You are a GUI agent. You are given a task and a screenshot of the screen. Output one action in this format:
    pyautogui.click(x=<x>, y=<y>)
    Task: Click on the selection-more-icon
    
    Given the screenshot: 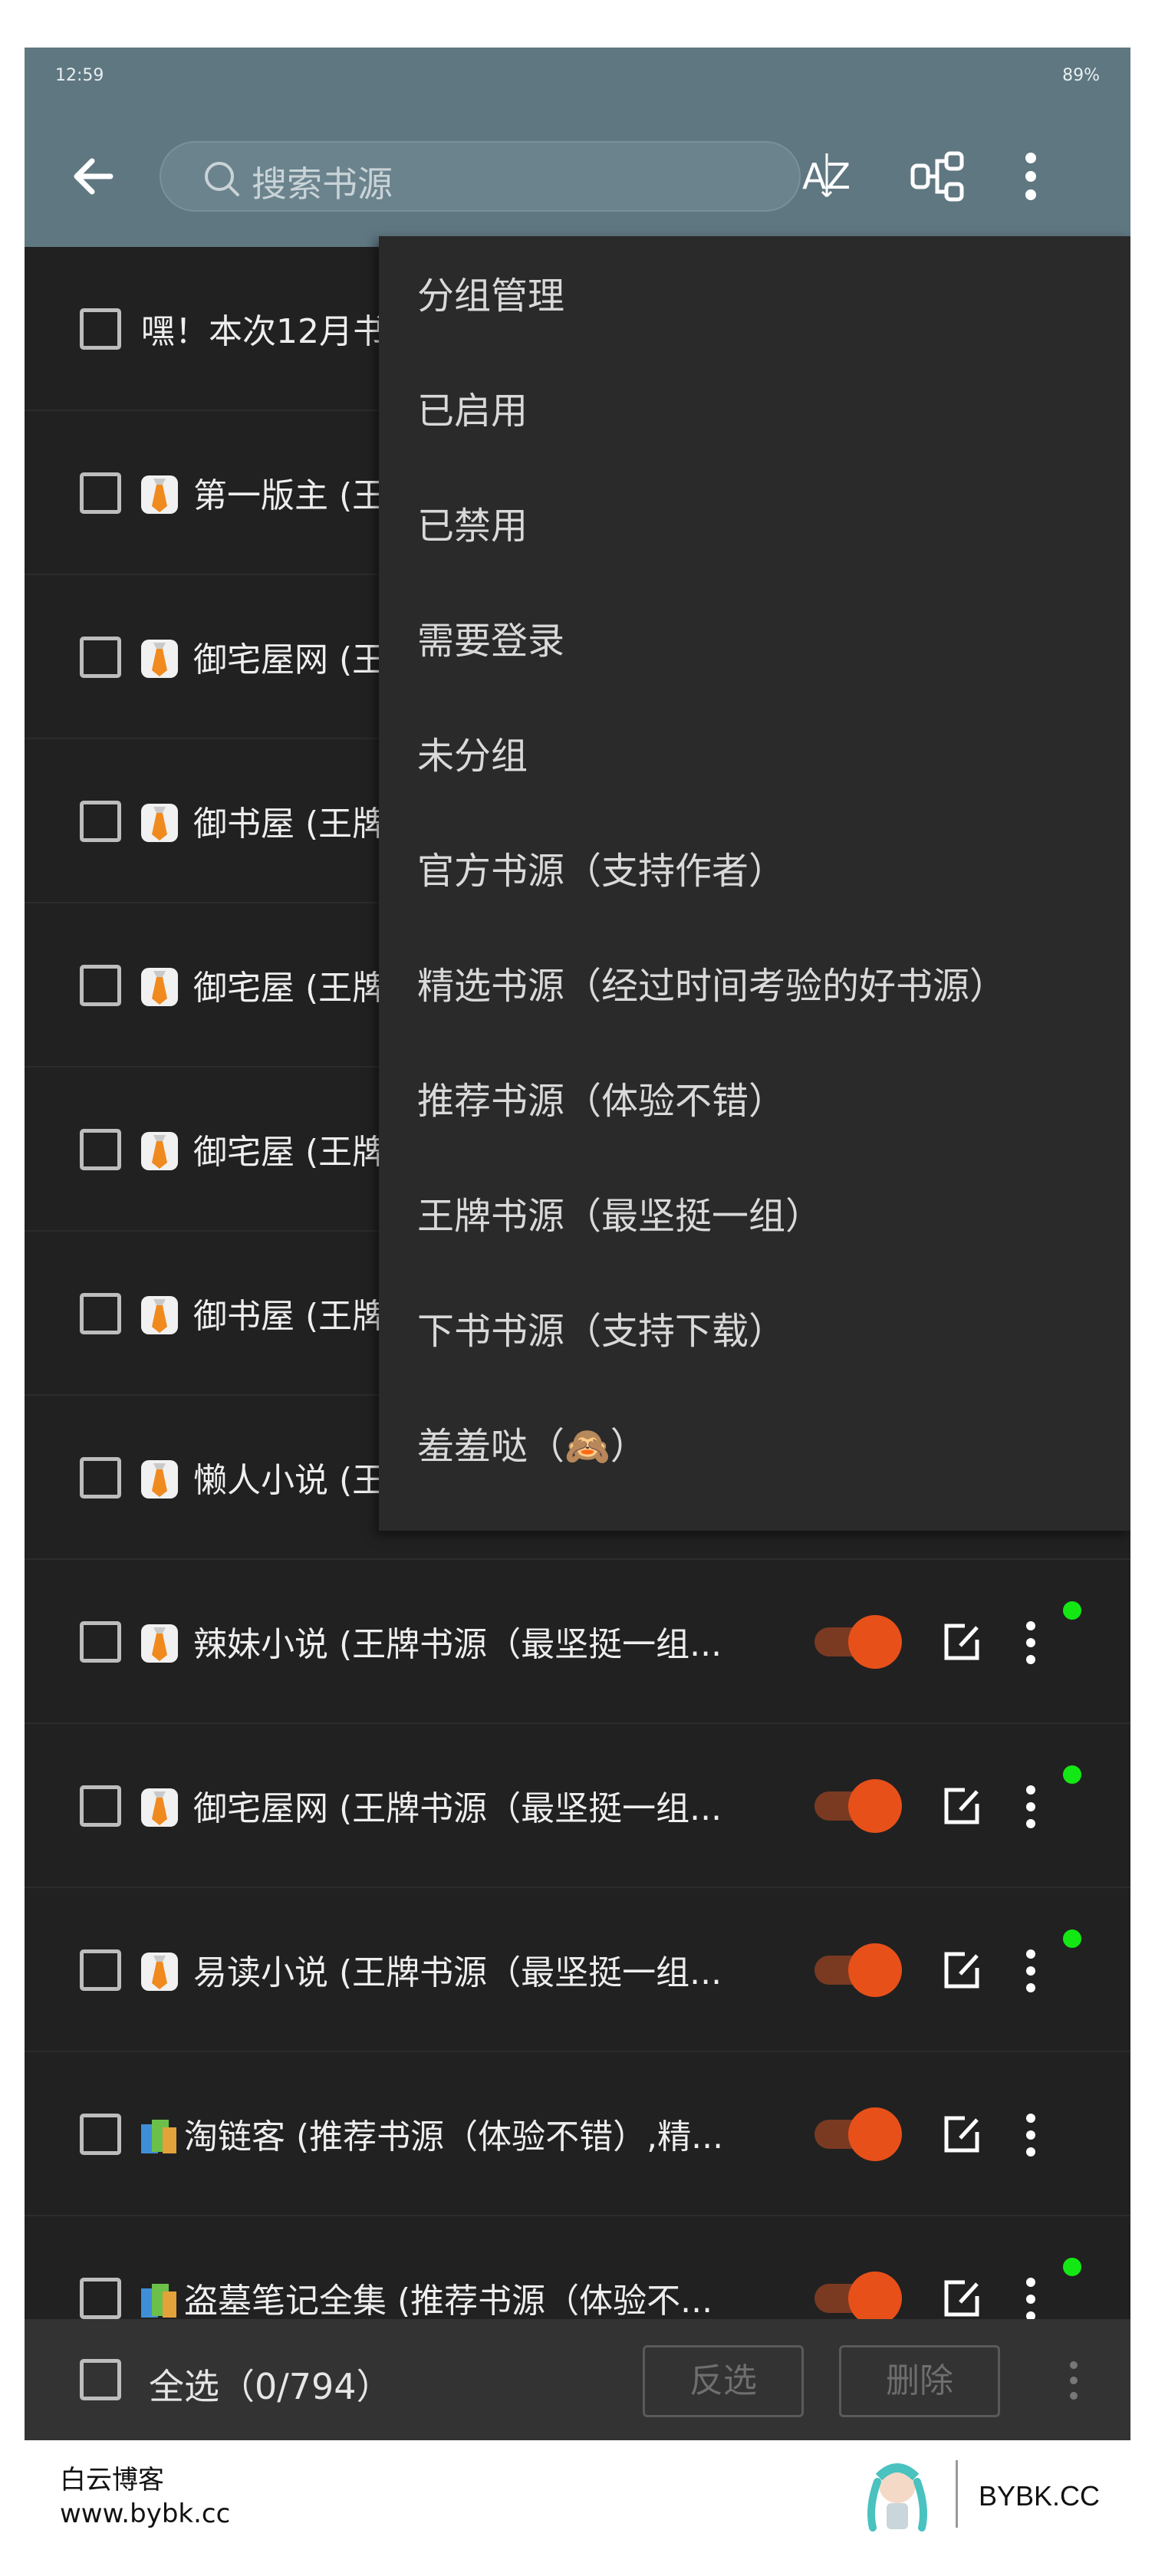 What is the action you would take?
    pyautogui.click(x=1073, y=2380)
    